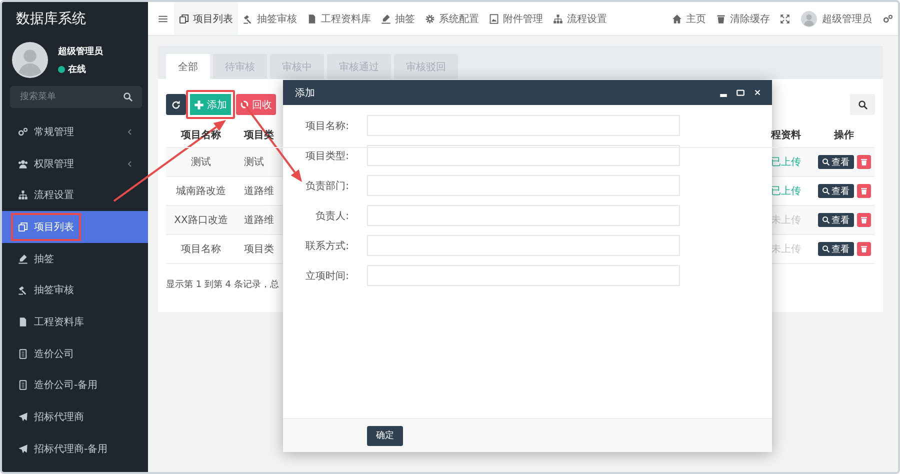 The height and width of the screenshot is (474, 900). Describe the element at coordinates (75, 322) in the screenshot. I see `sidebar-item: 工程资料库` at that location.